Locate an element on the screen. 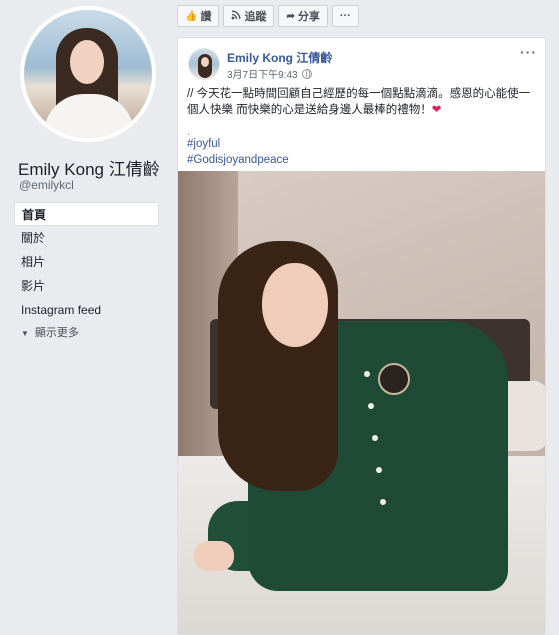 This screenshot has height=635, width=559. nav-item-label: 相片 is located at coordinates (33, 262).